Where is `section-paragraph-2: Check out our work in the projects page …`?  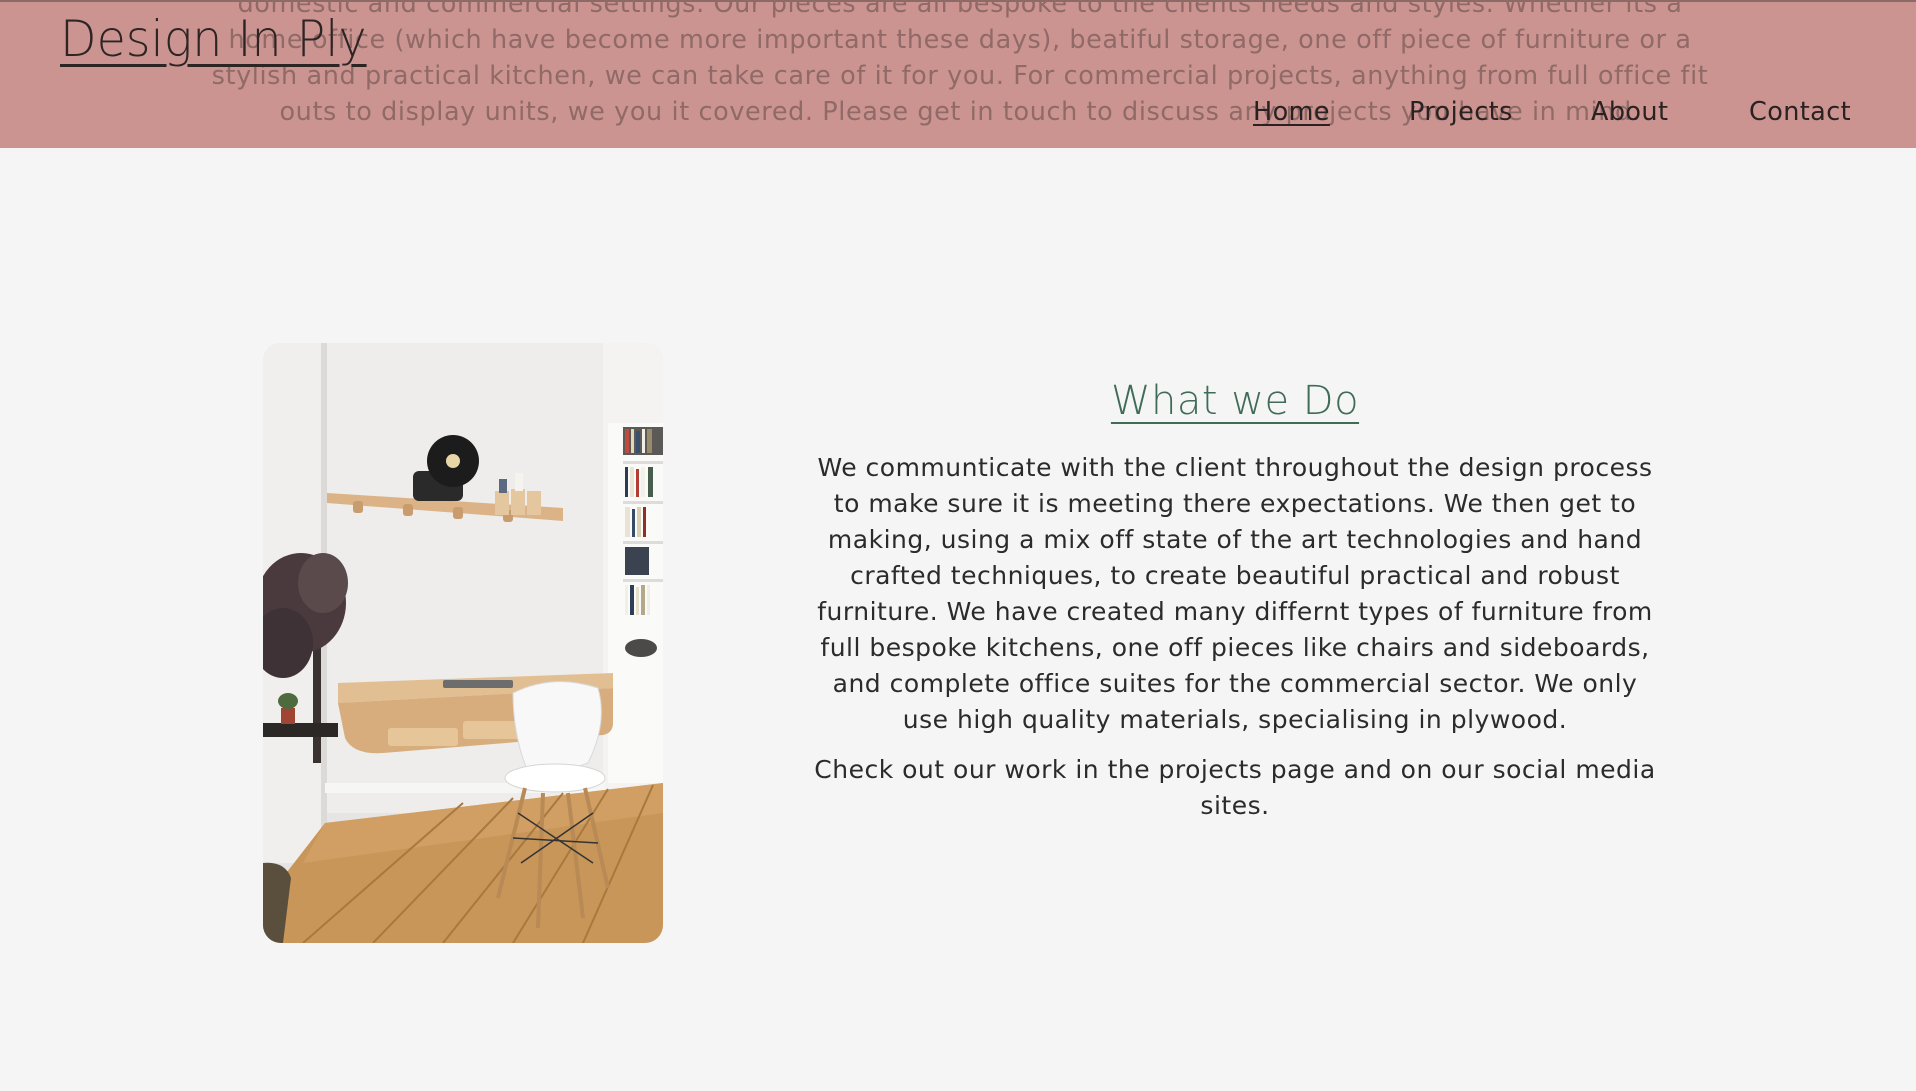 section-paragraph-2: Check out our work in the projects page … is located at coordinates (1235, 787).